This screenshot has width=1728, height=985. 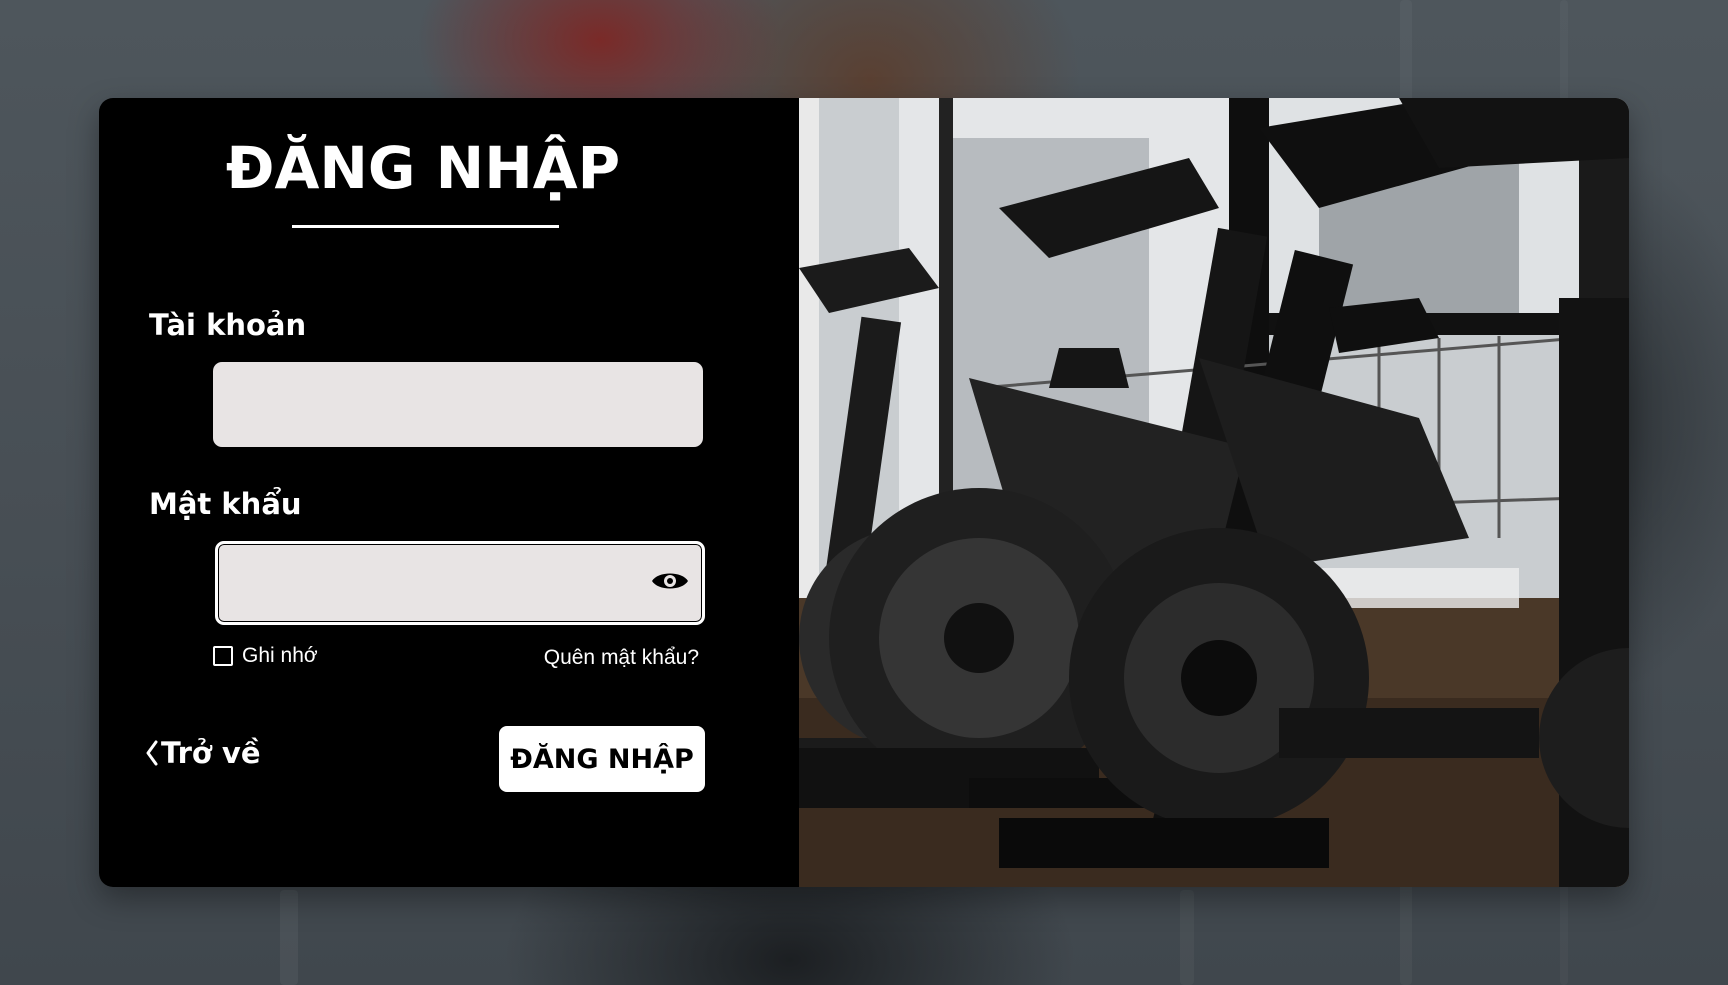 I want to click on chevron-left-icon, so click(x=152, y=753).